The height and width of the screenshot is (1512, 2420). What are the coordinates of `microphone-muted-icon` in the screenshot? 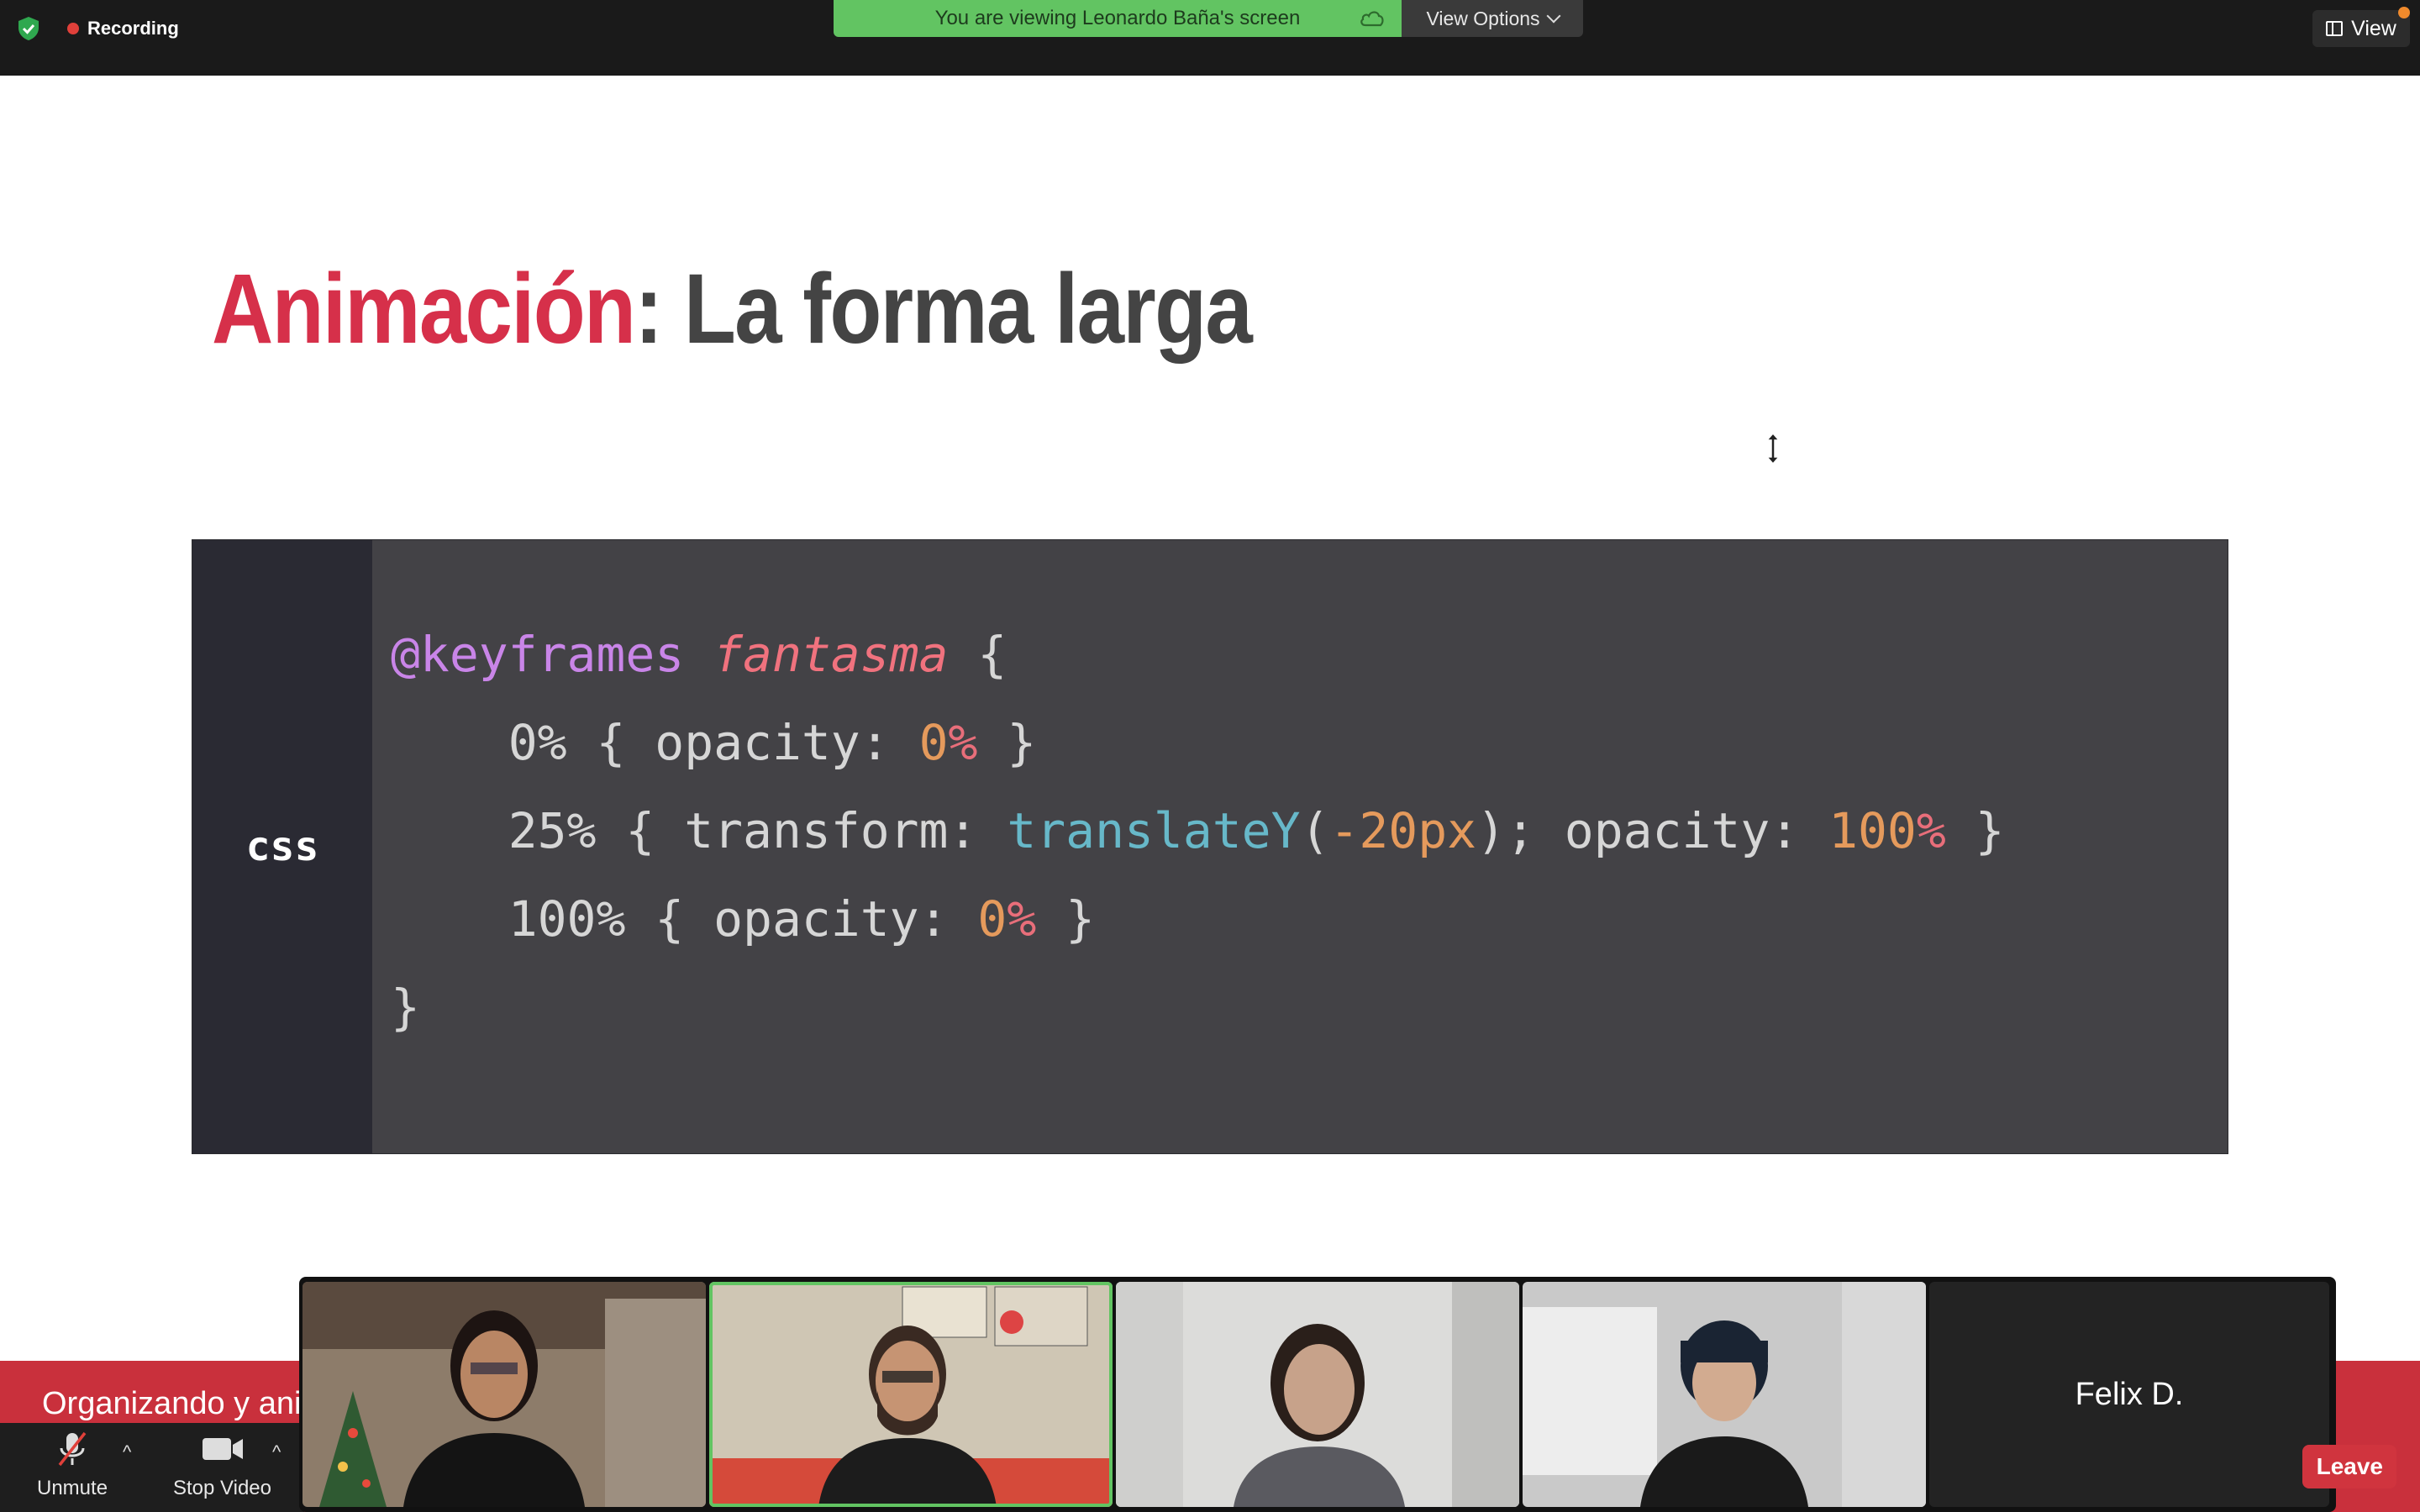 It's located at (73, 1449).